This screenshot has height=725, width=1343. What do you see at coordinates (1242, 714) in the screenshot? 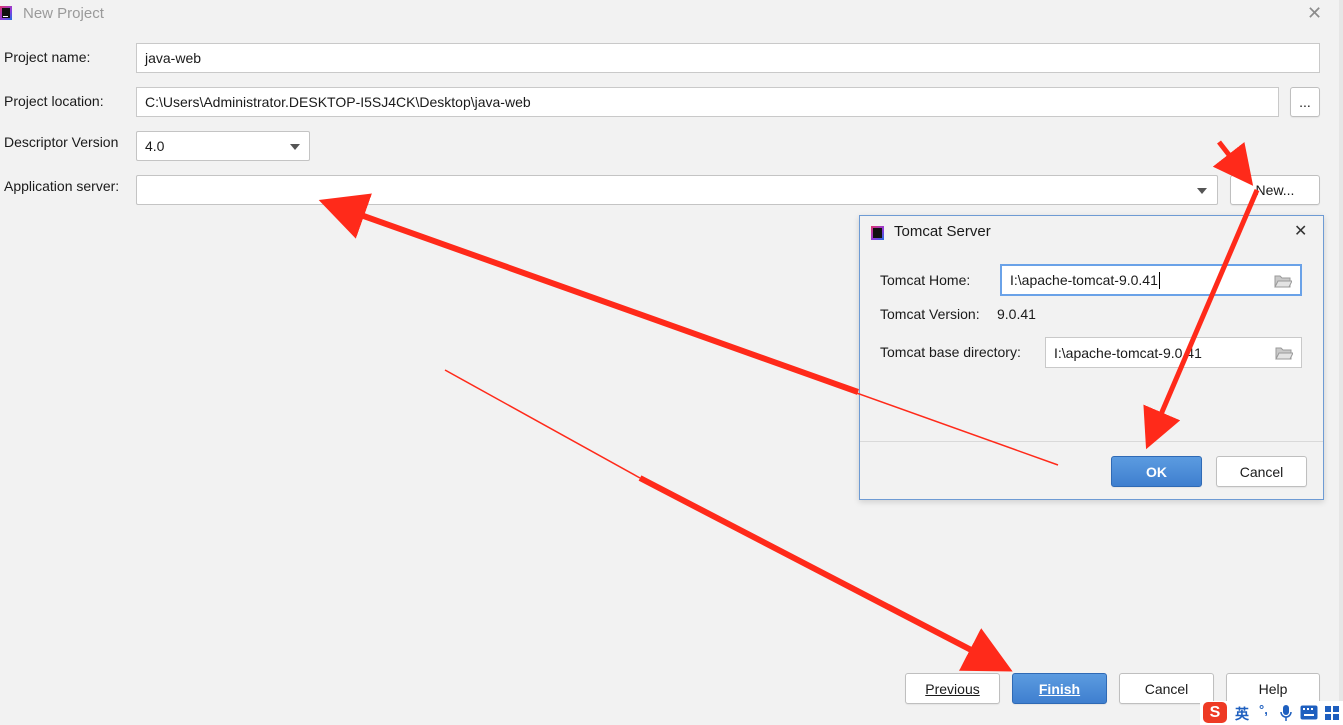
I see `ime-language-toggle: 英` at bounding box center [1242, 714].